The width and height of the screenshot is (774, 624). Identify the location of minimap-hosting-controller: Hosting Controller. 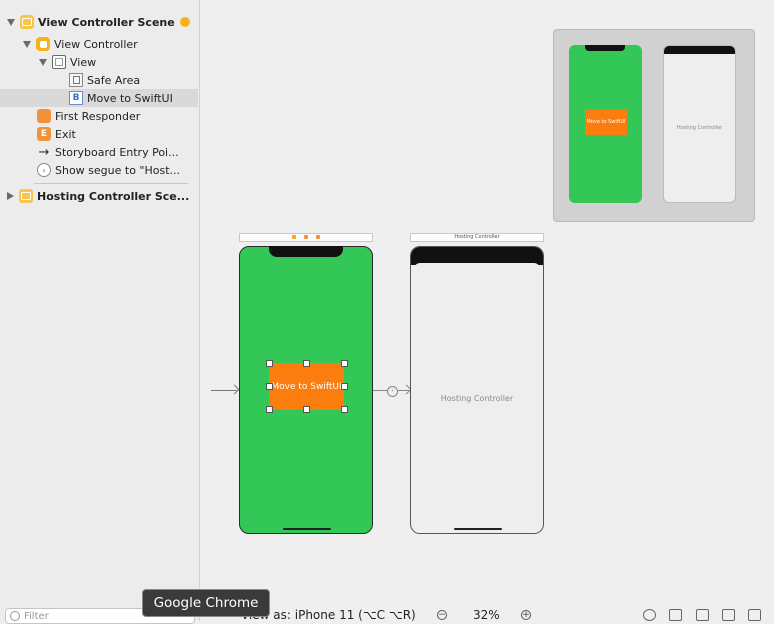
(699, 124).